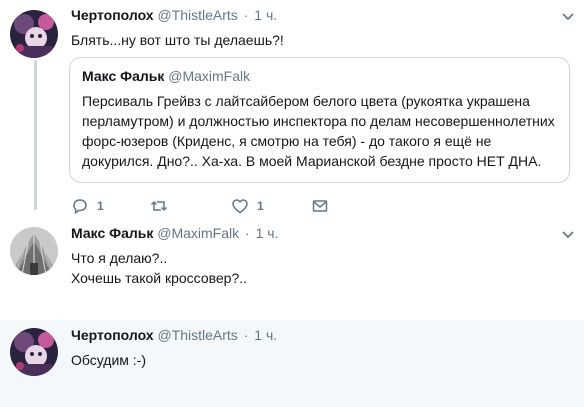  I want to click on tweet-actions: 1 1, so click(201, 206).